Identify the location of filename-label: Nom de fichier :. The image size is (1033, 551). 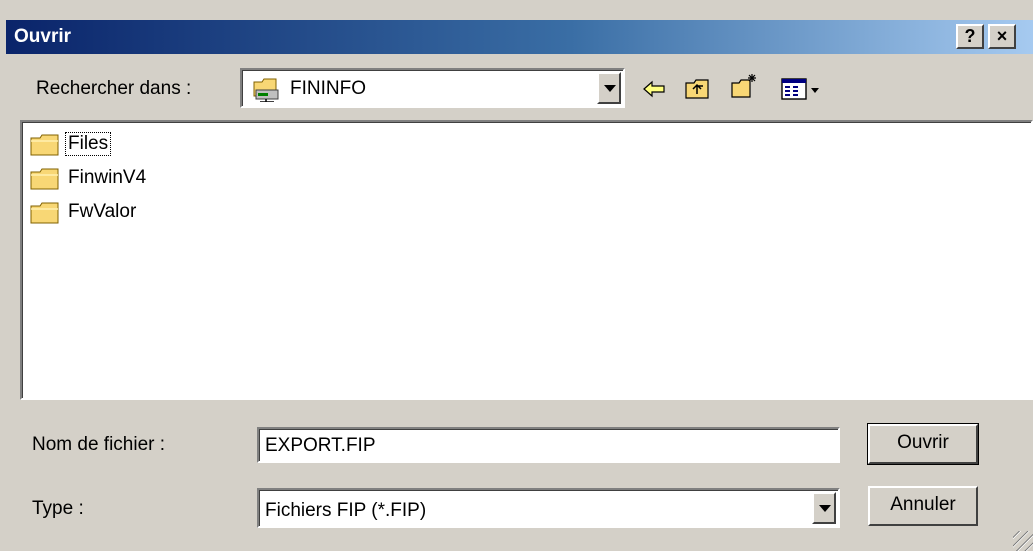
(99, 444).